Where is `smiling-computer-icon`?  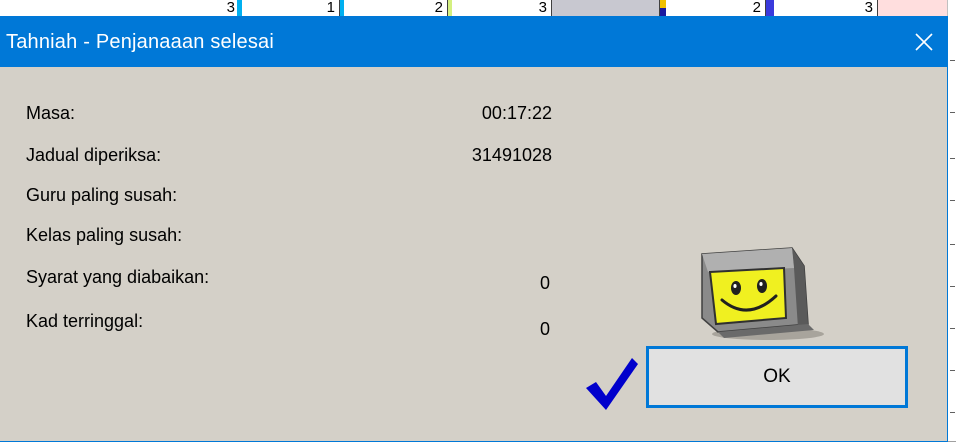 smiling-computer-icon is located at coordinates (762, 293).